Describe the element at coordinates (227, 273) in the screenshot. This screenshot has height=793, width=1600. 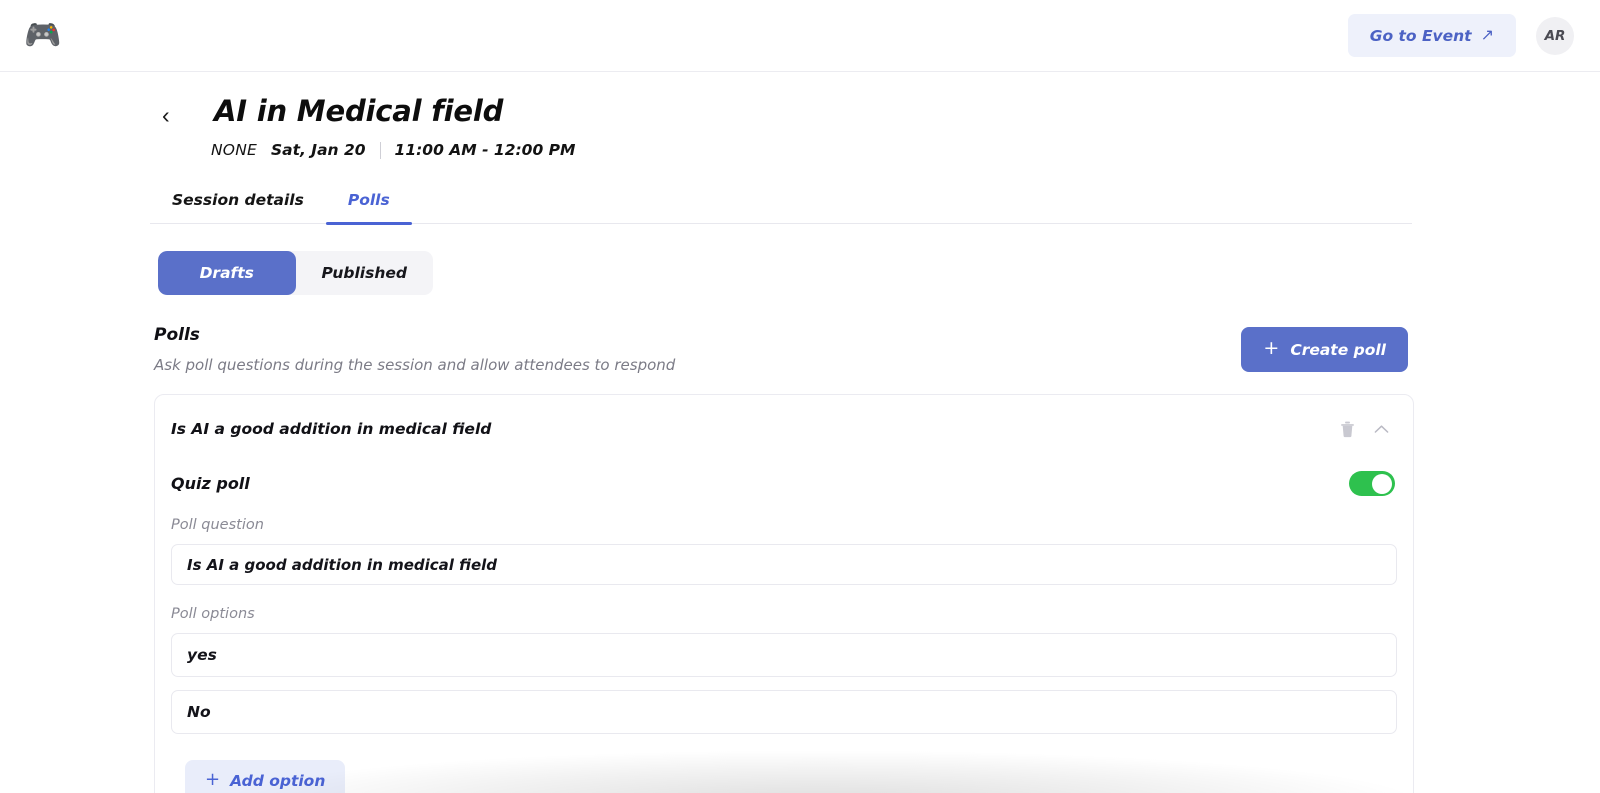
I see `segment-drafts: Drafts` at that location.